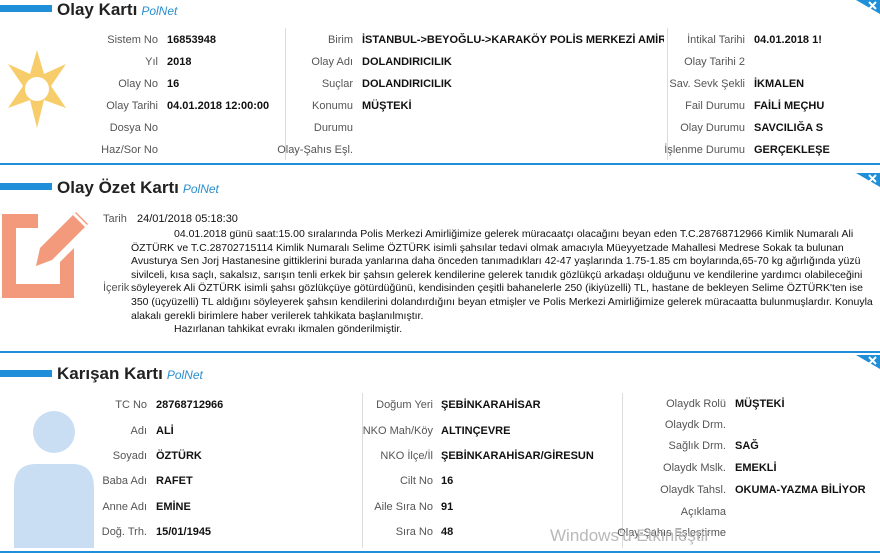 The width and height of the screenshot is (880, 553). What do you see at coordinates (696, 404) in the screenshot?
I see `field-label: Olaydk Rolü` at bounding box center [696, 404].